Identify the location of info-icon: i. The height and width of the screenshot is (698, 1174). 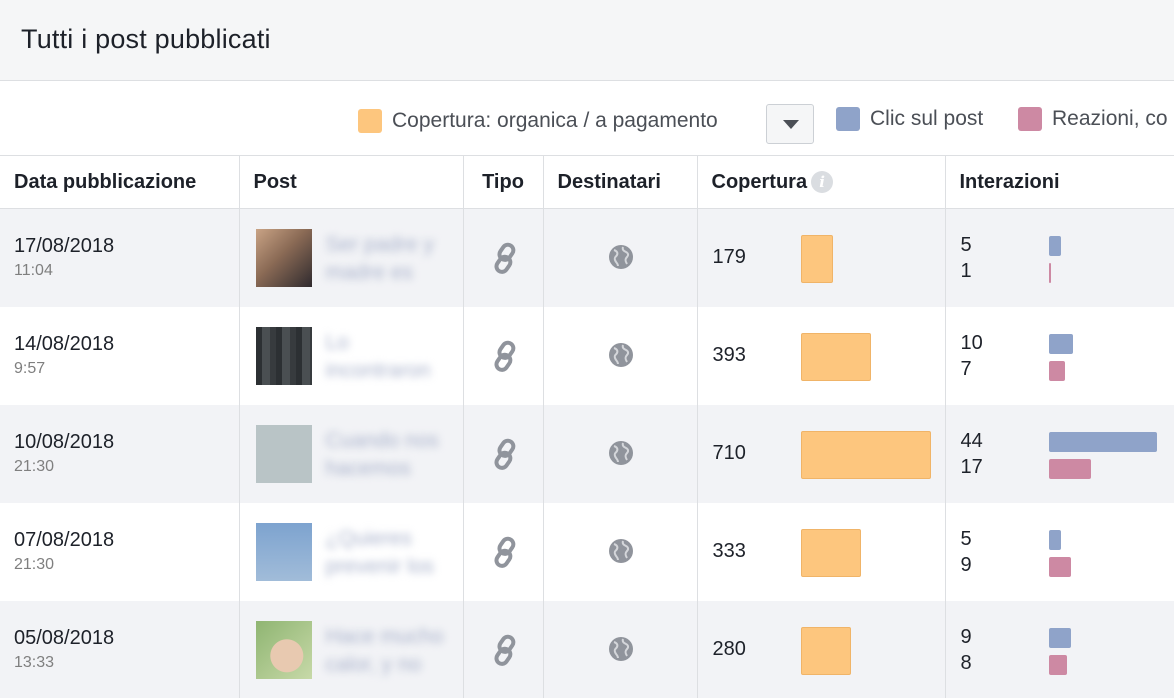
(822, 182).